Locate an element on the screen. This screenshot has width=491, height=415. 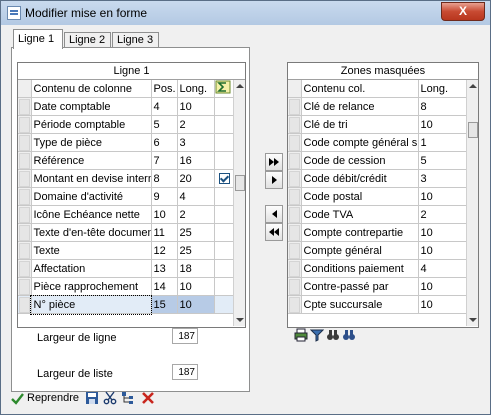
position-cell: 15 is located at coordinates (164, 304).